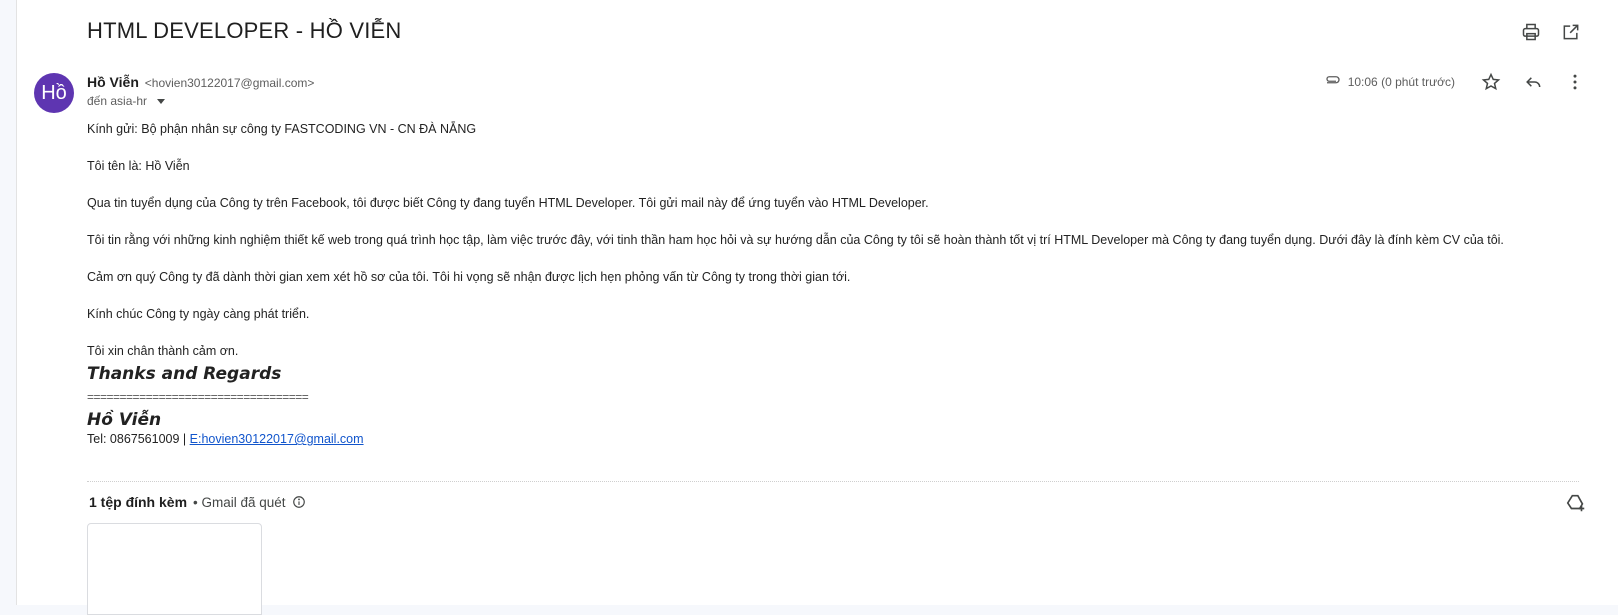 The image size is (1618, 615). What do you see at coordinates (163, 351) in the screenshot?
I see `body-closing: Tôi xin chân thành cảm ơn.` at bounding box center [163, 351].